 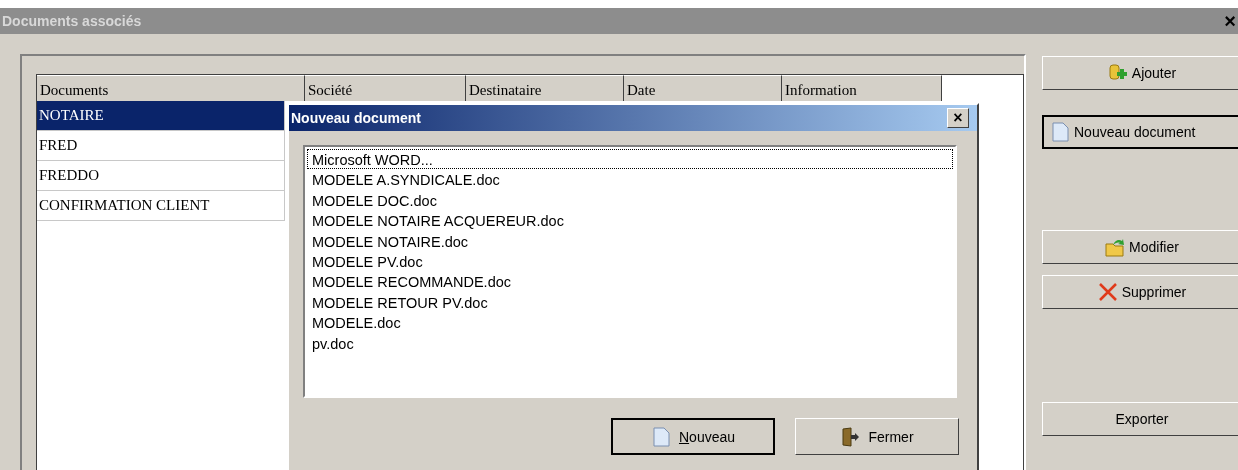 I want to click on list-item: MODELE RETOUR PV.doc, so click(x=630, y=302).